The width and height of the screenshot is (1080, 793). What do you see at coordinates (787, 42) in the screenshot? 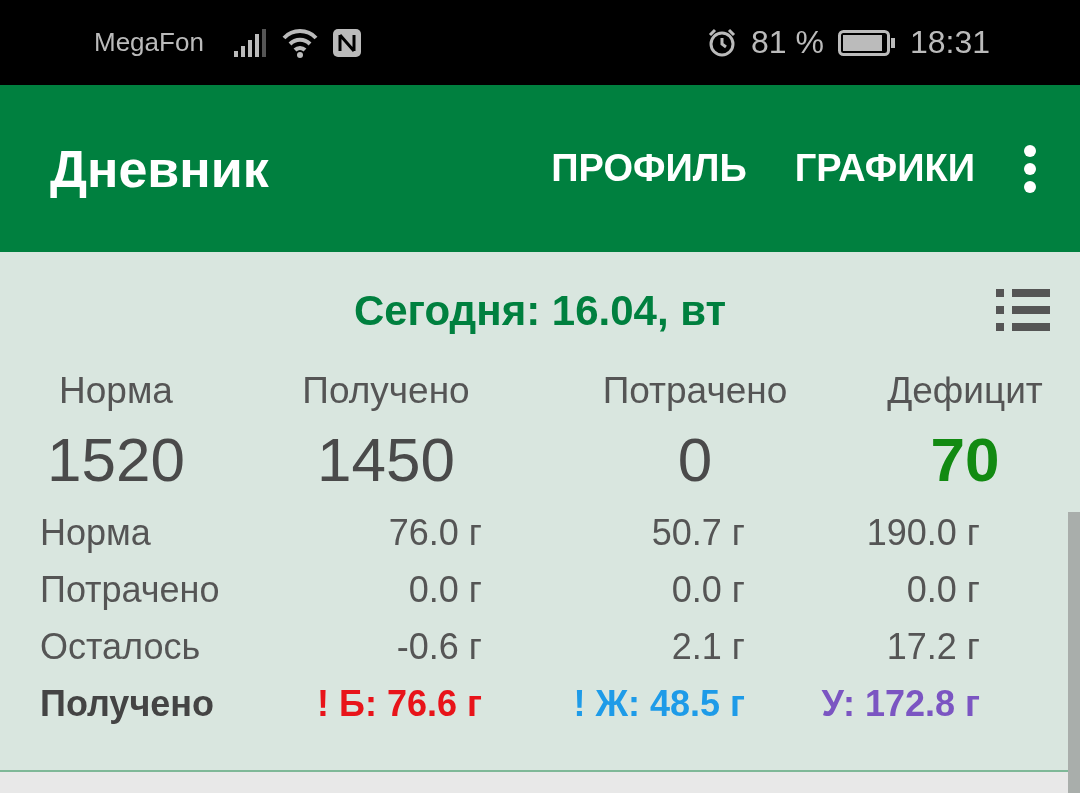
I see `battery-percent: 81 %` at bounding box center [787, 42].